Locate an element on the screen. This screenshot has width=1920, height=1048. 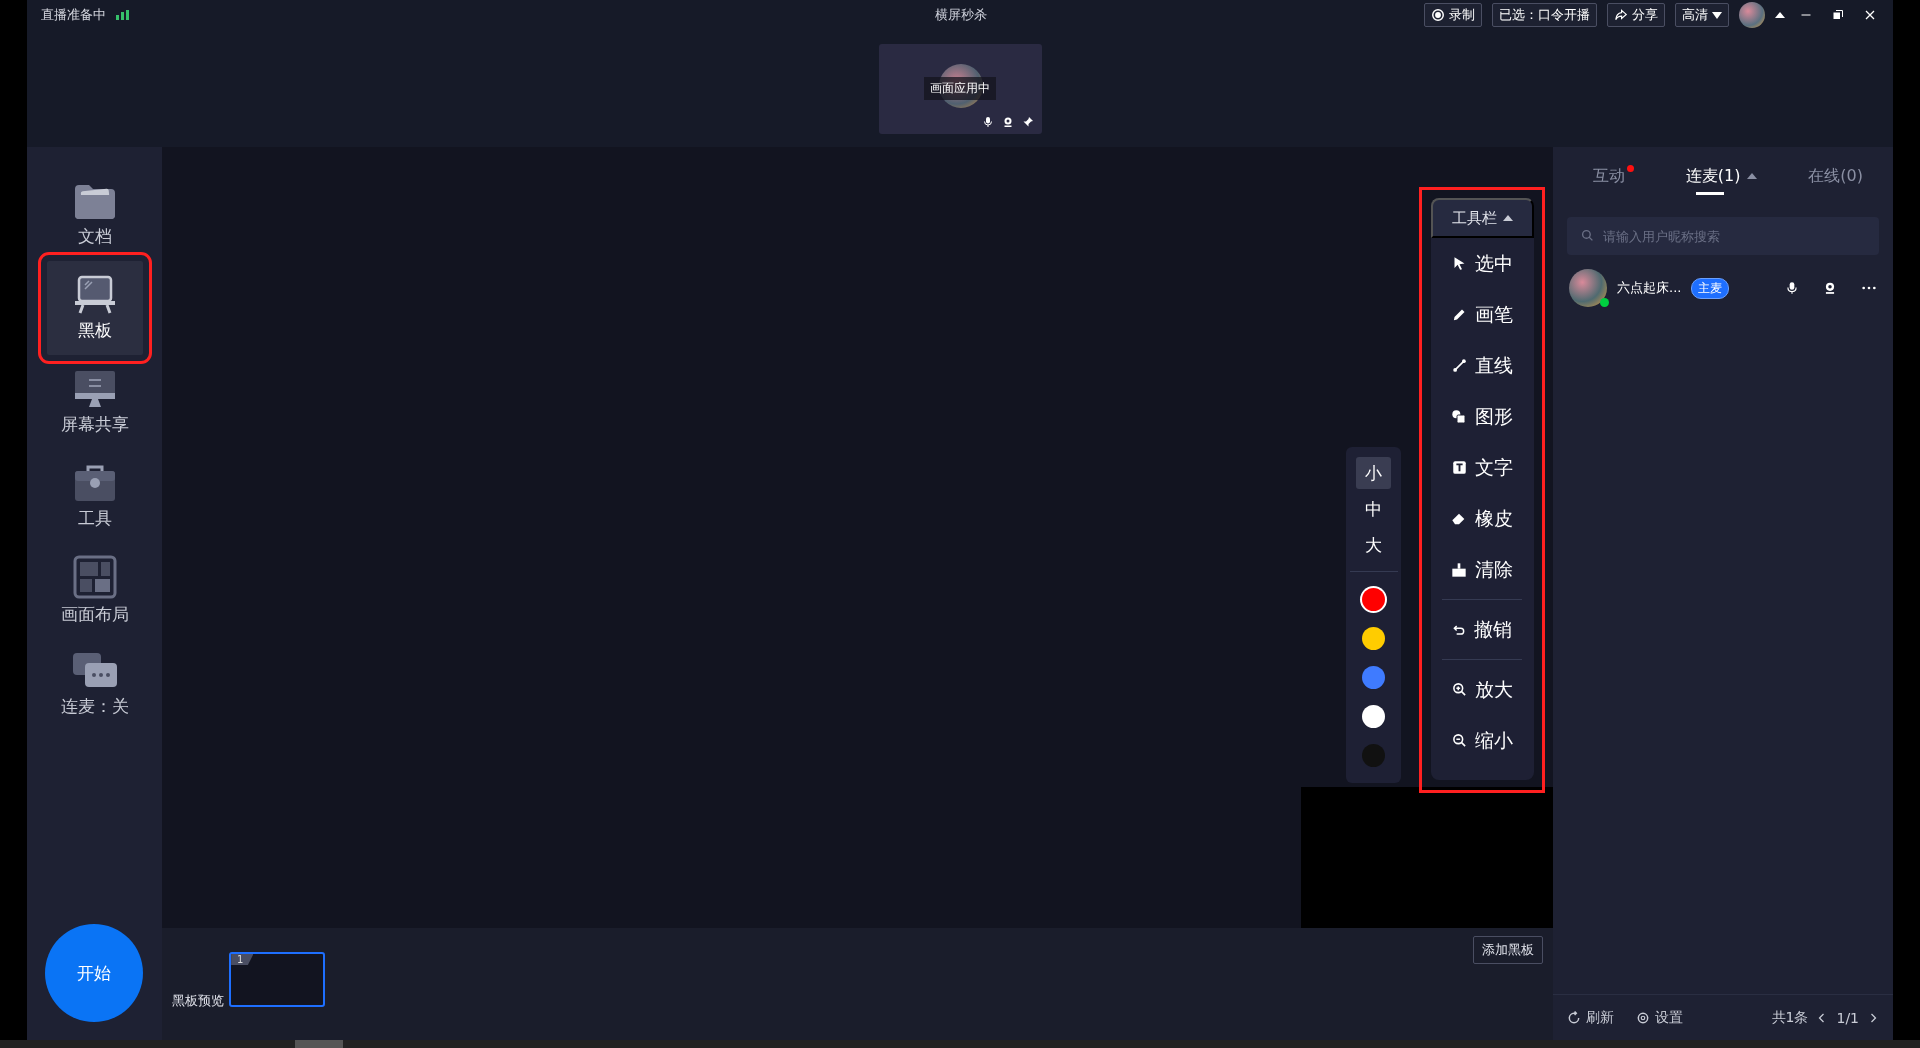
search-icon is located at coordinates (1587, 235).